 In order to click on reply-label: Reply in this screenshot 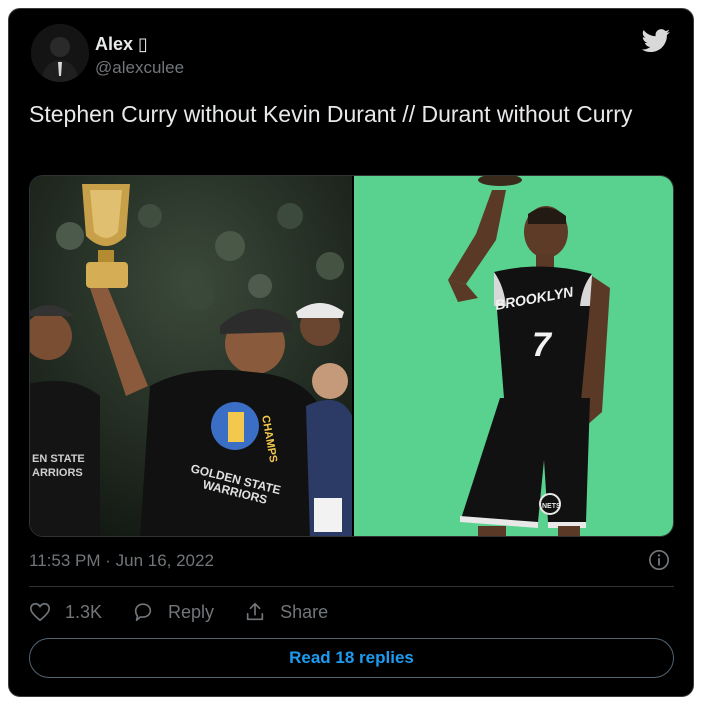, I will do `click(191, 611)`.